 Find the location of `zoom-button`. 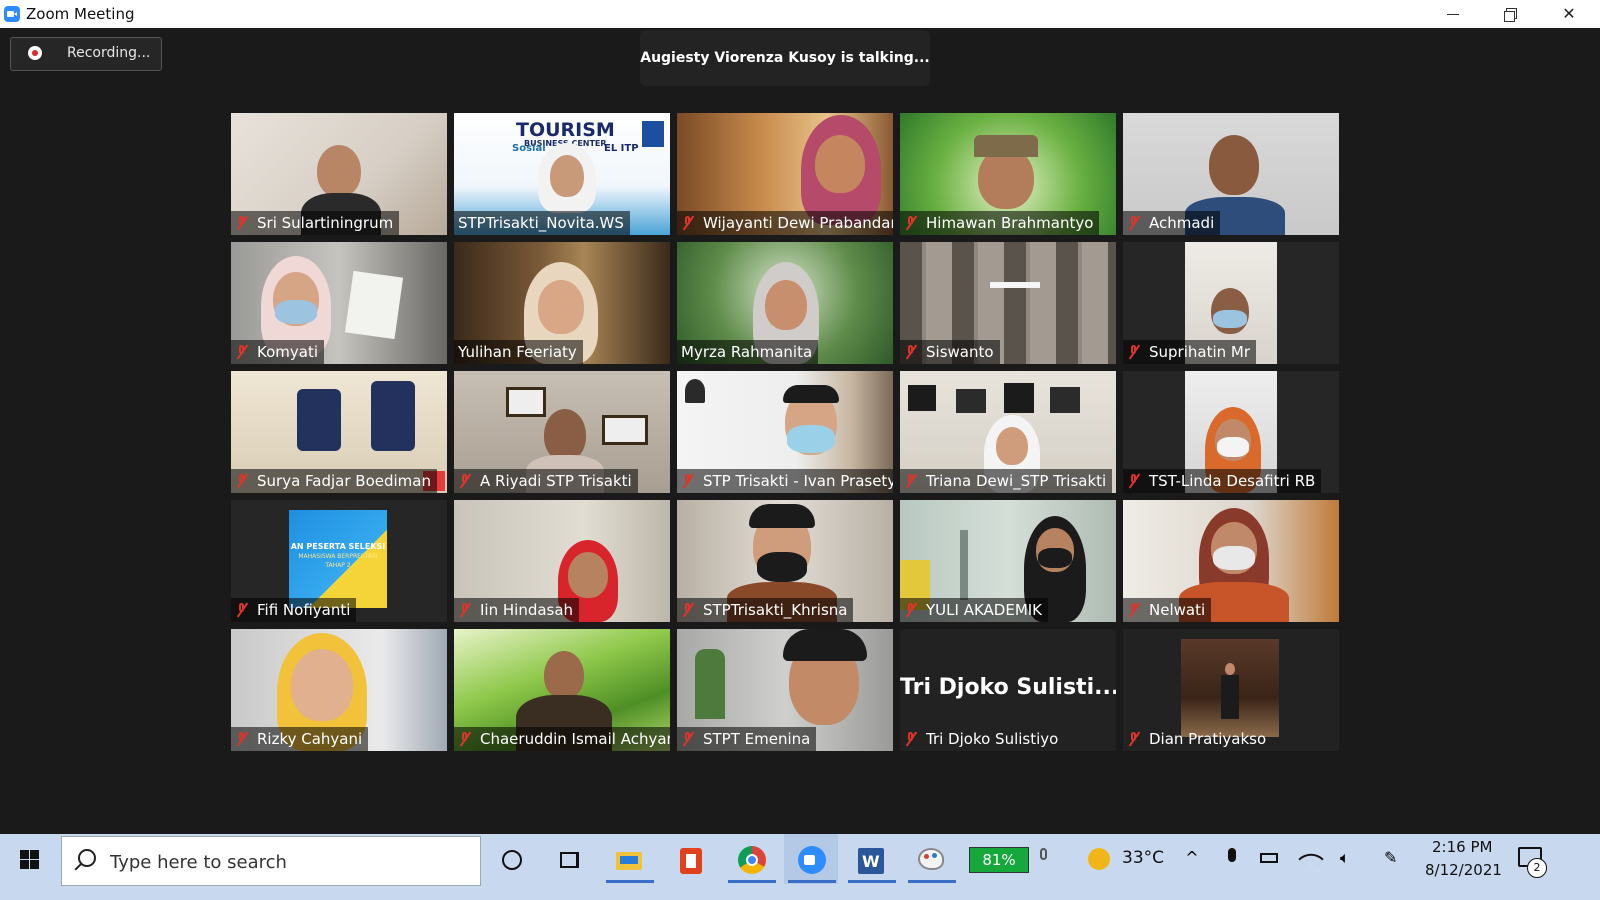

zoom-button is located at coordinates (812, 860).